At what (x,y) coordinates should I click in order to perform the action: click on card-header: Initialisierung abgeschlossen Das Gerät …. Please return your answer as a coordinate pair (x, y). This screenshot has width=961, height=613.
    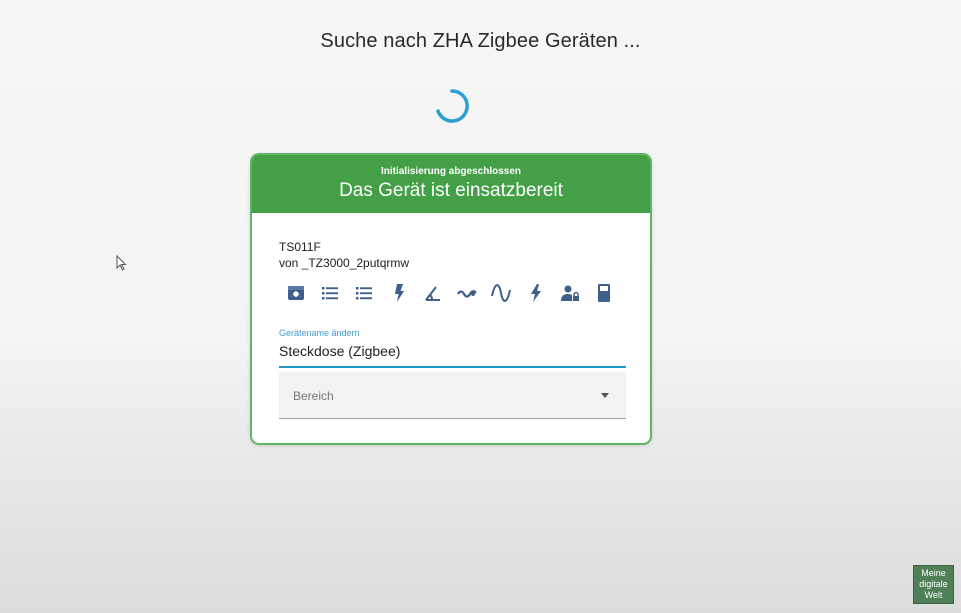
    Looking at the image, I should click on (451, 184).